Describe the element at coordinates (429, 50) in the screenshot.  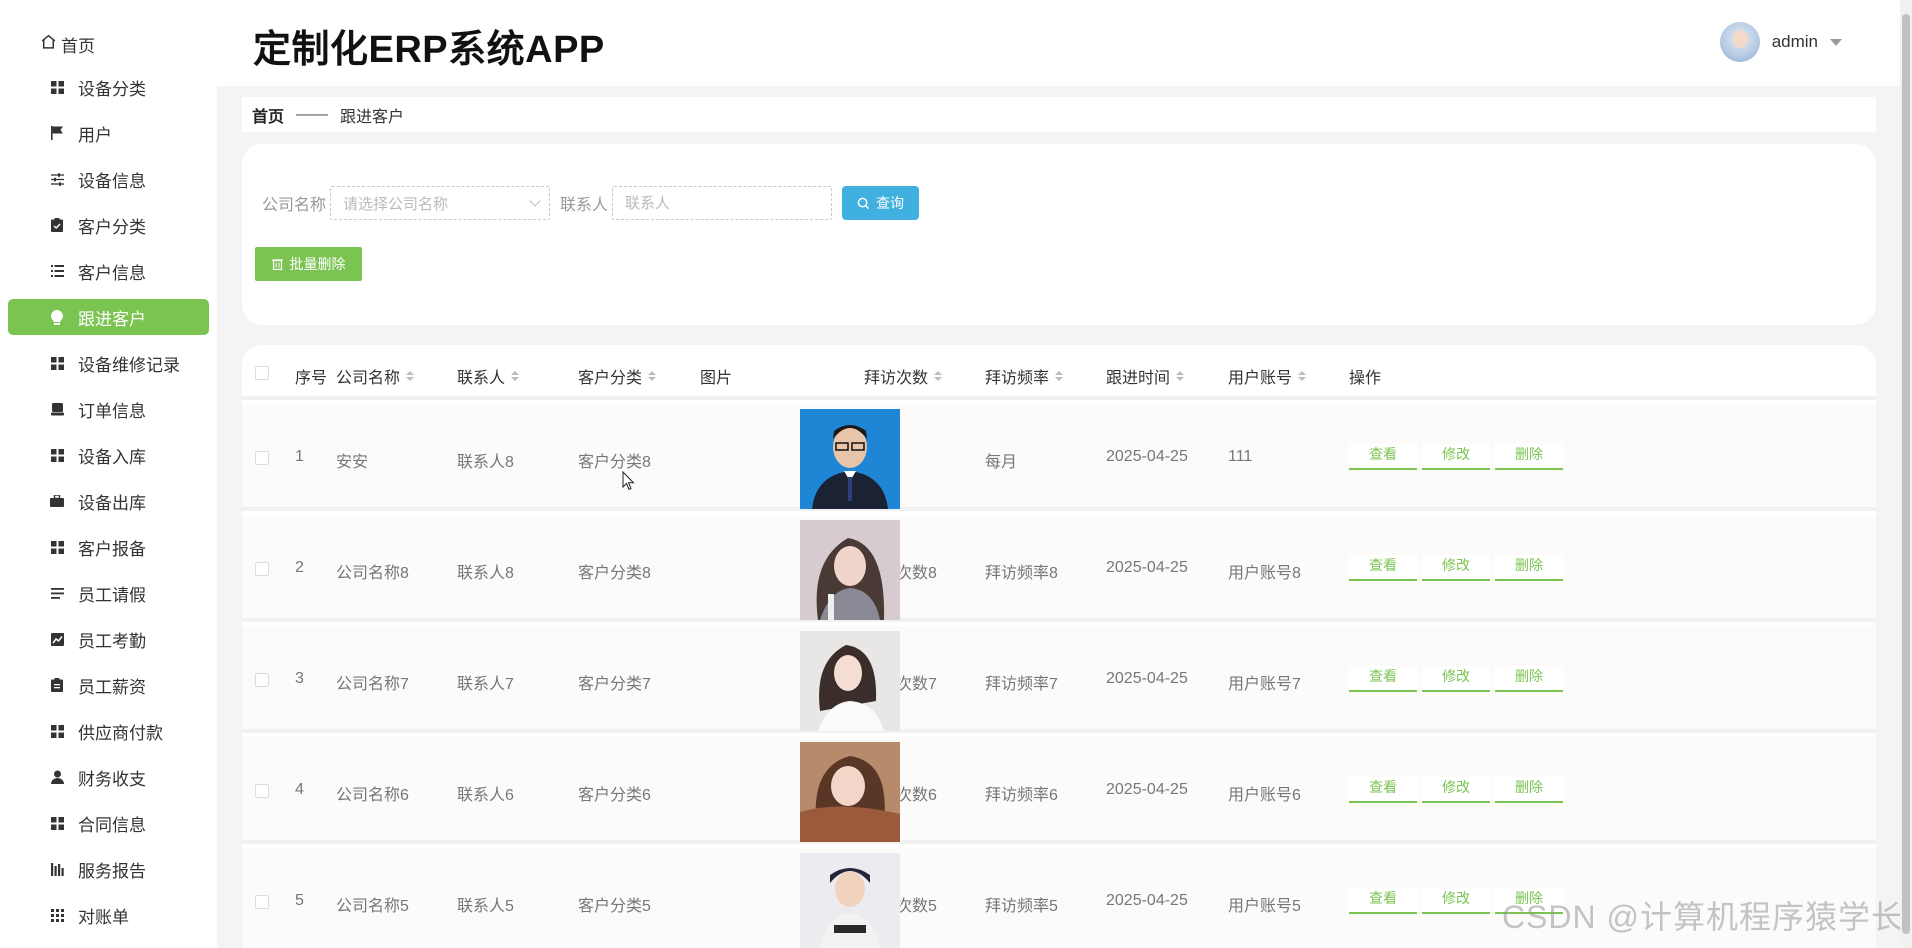
I see `app-title: 定制化ERP系统APP` at that location.